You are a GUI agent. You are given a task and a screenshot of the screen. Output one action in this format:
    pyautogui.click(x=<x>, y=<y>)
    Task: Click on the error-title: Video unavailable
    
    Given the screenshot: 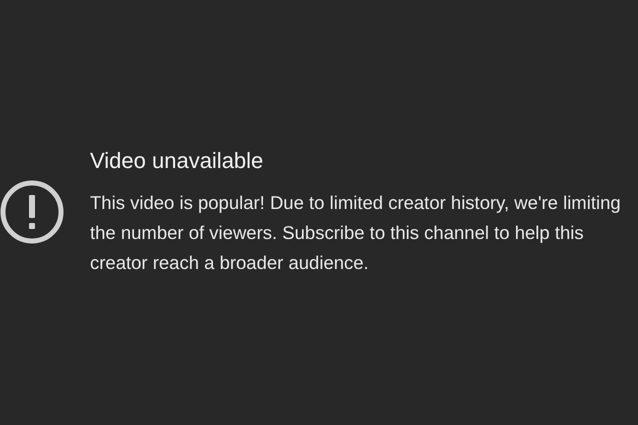 What is the action you would take?
    pyautogui.click(x=177, y=161)
    